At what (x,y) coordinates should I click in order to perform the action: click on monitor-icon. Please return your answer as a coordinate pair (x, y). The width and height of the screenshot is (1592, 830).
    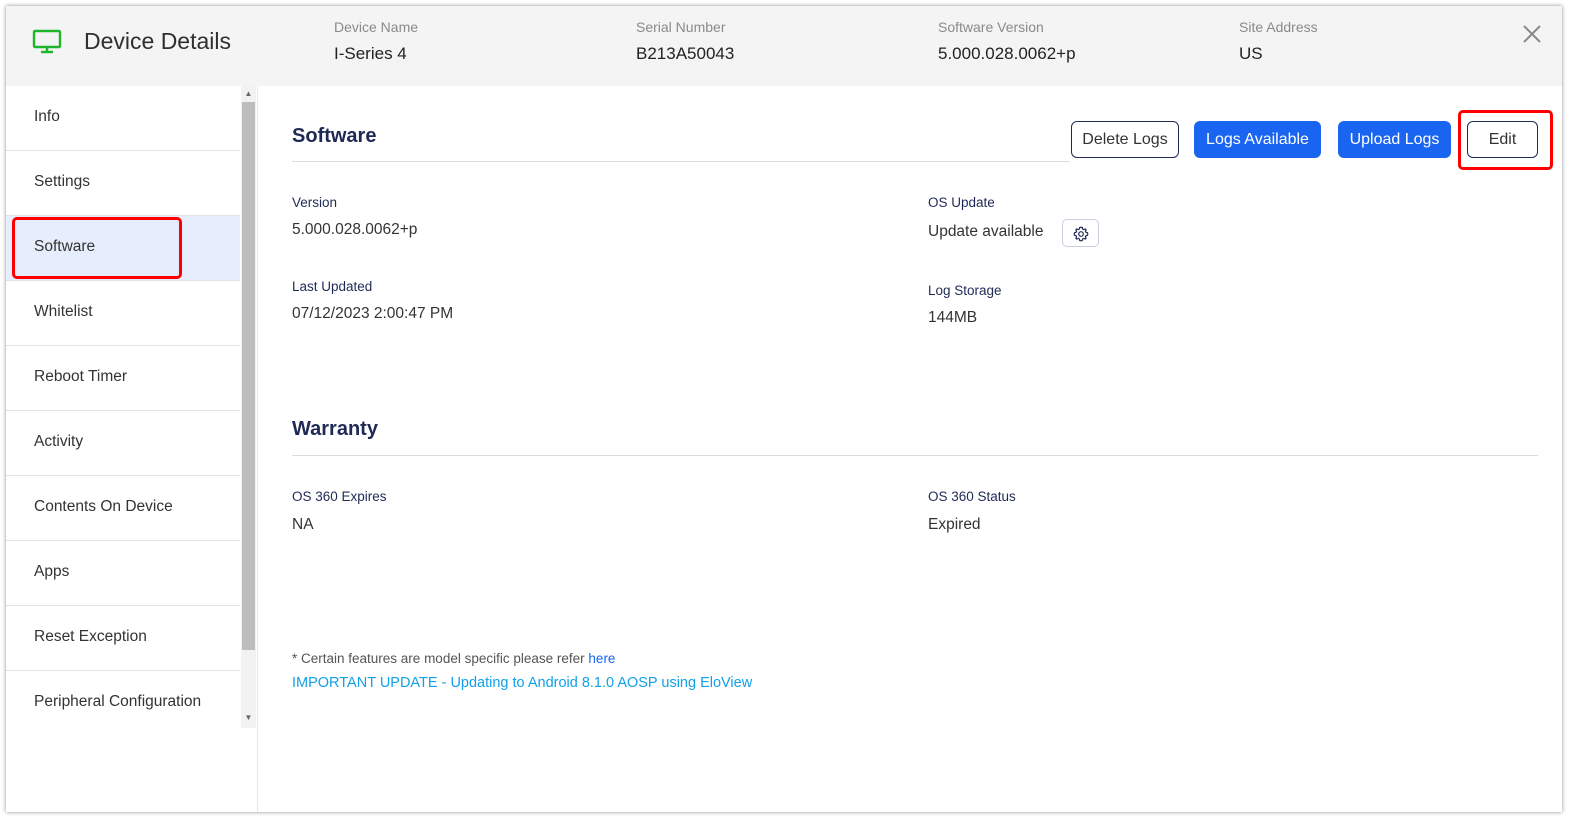
    Looking at the image, I should click on (47, 42).